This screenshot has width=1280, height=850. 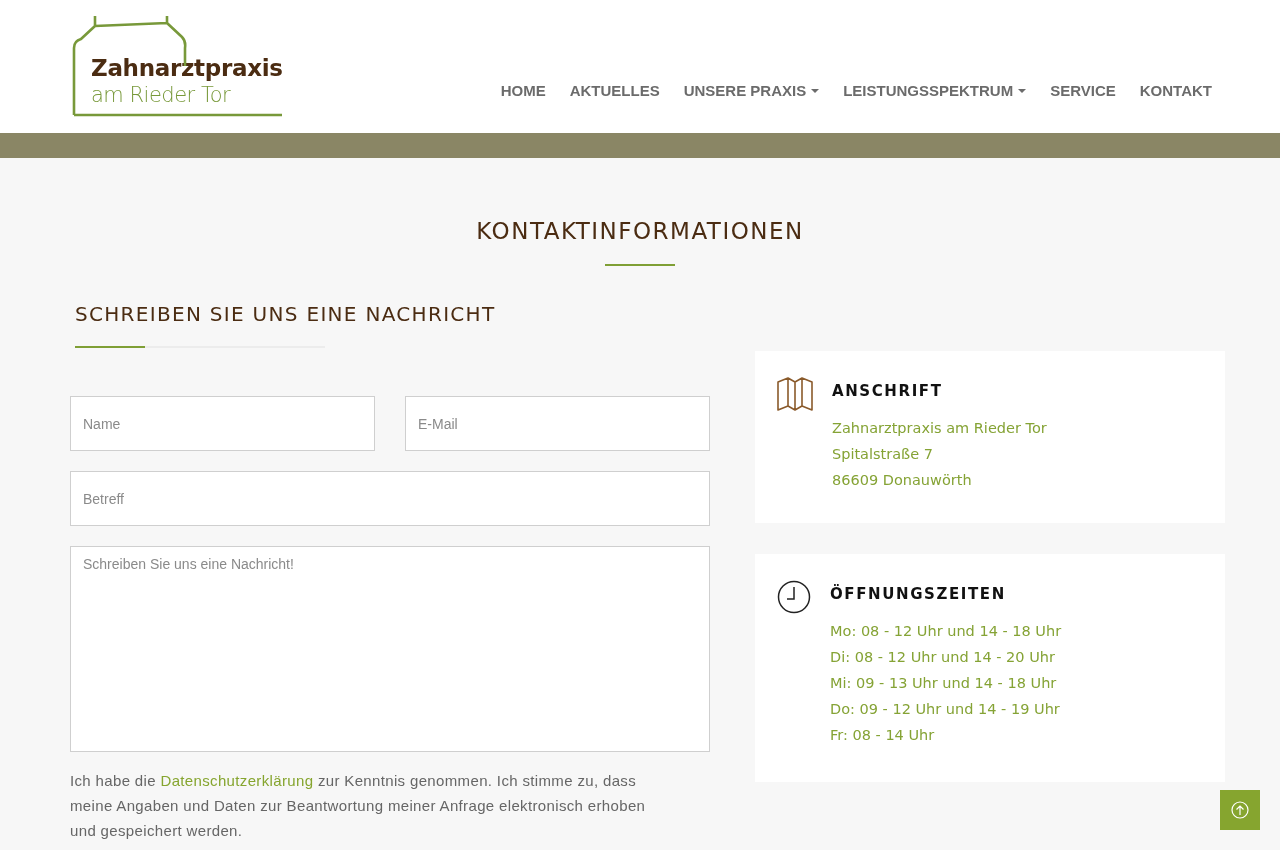 I want to click on card-text: Mo: 08 - 12 Uhr und 14 - 18 Uhr, so click(x=946, y=631).